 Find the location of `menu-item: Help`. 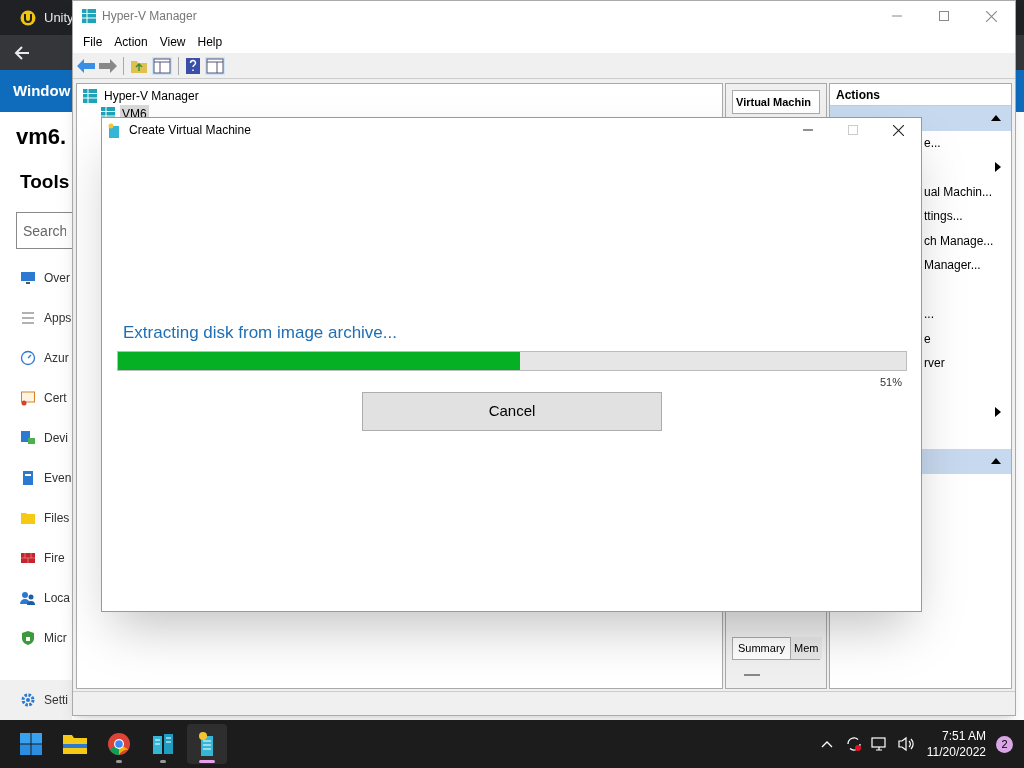

menu-item: Help is located at coordinates (210, 42).